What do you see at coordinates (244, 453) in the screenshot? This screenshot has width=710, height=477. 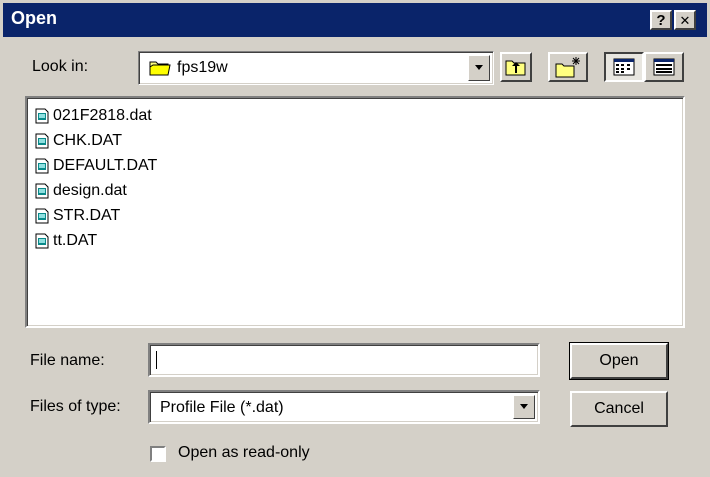 I see `read-only-label: Open as read-only` at bounding box center [244, 453].